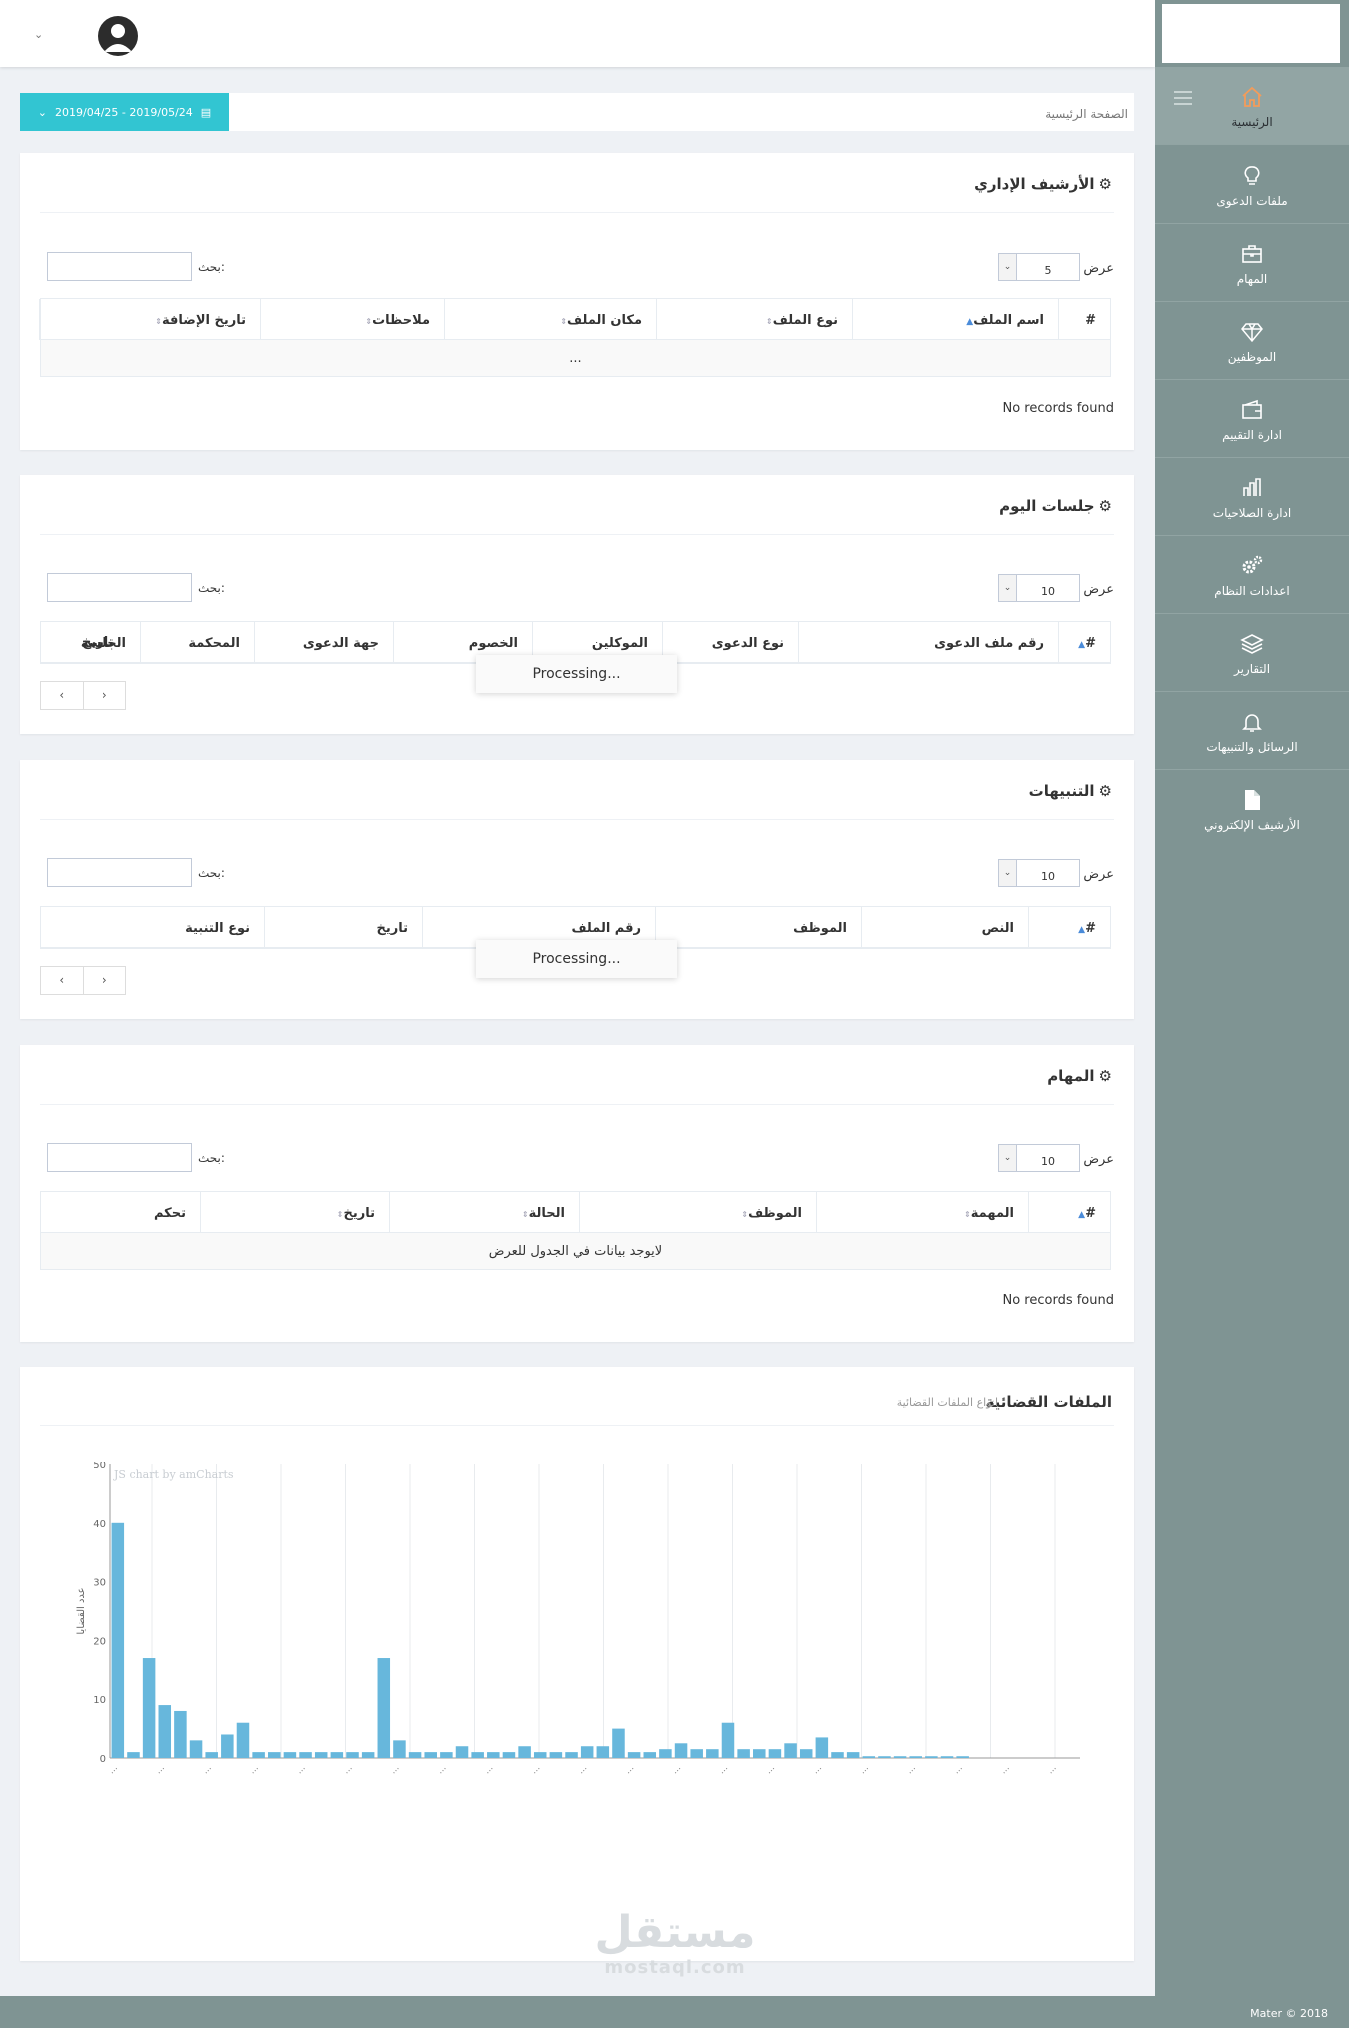 The image size is (1349, 2028). I want to click on column-header: الموظف, so click(758, 927).